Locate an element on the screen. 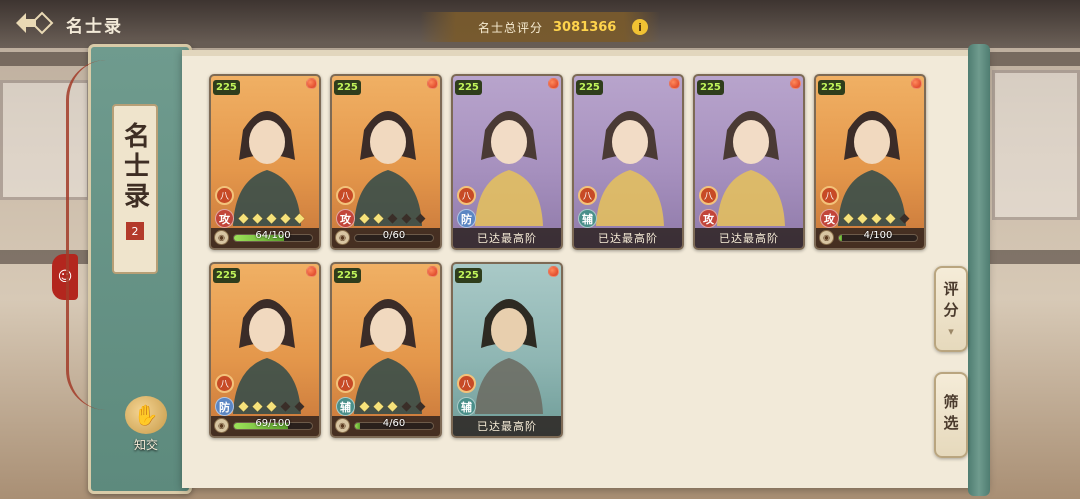 The width and height of the screenshot is (1080, 499). hero-card: 225 八防已达最高阶 is located at coordinates (507, 162).